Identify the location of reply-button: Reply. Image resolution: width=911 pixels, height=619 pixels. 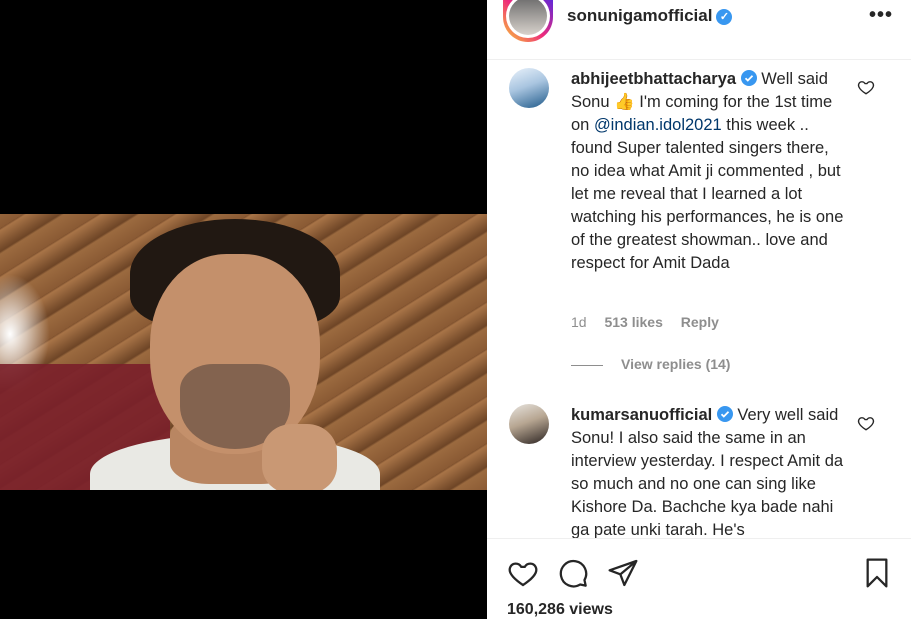
(700, 322).